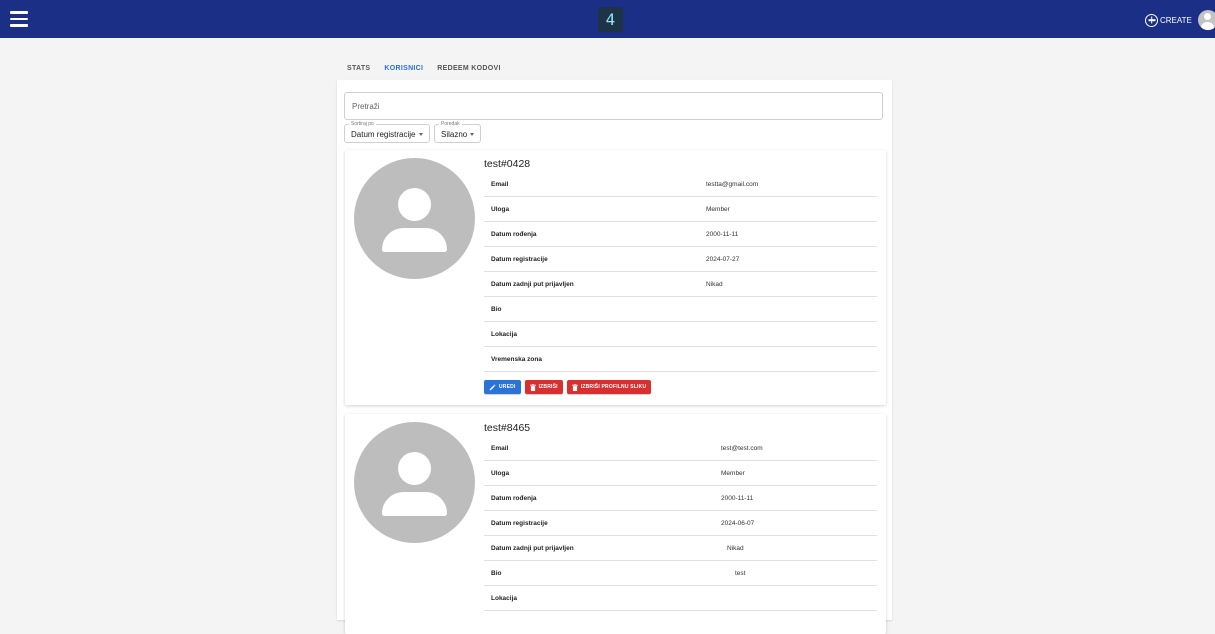 The height and width of the screenshot is (634, 1215). What do you see at coordinates (723, 259) in the screenshot?
I see `field-value: 2024-07-27` at bounding box center [723, 259].